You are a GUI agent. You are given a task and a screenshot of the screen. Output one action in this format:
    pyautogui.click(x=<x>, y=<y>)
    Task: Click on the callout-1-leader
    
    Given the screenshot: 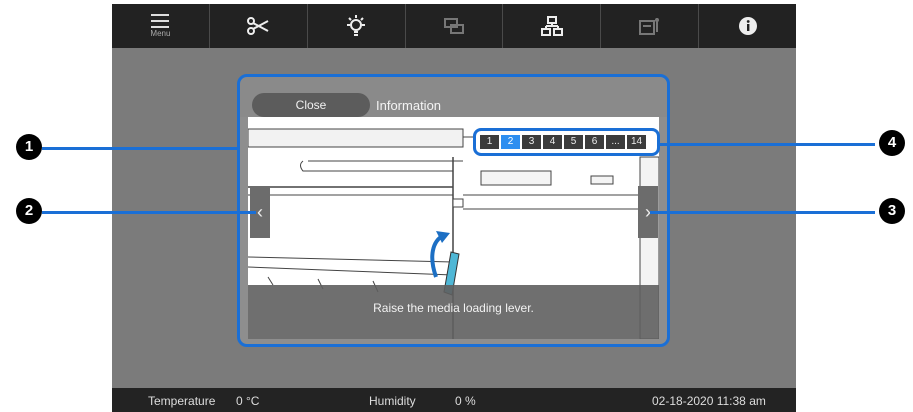 What is the action you would take?
    pyautogui.click(x=141, y=148)
    